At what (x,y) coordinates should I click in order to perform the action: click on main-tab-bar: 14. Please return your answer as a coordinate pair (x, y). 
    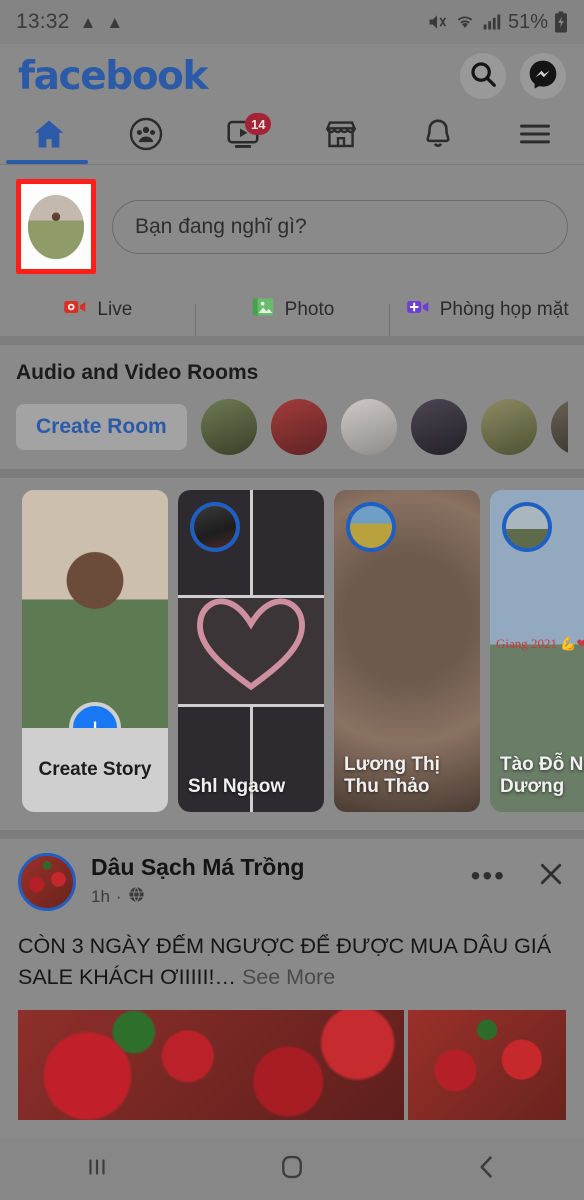
    Looking at the image, I should click on (292, 136).